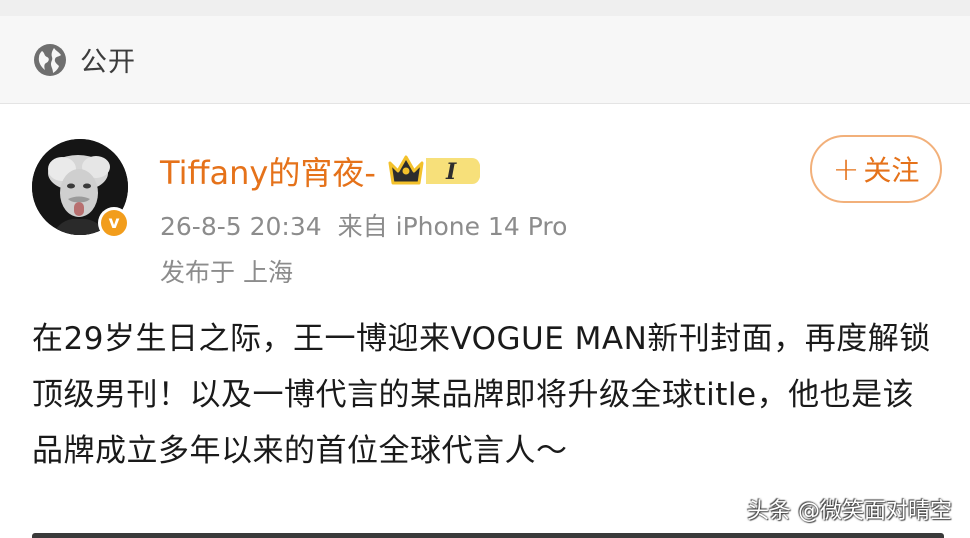 The image size is (970, 538). I want to click on post-image-preview, so click(488, 535).